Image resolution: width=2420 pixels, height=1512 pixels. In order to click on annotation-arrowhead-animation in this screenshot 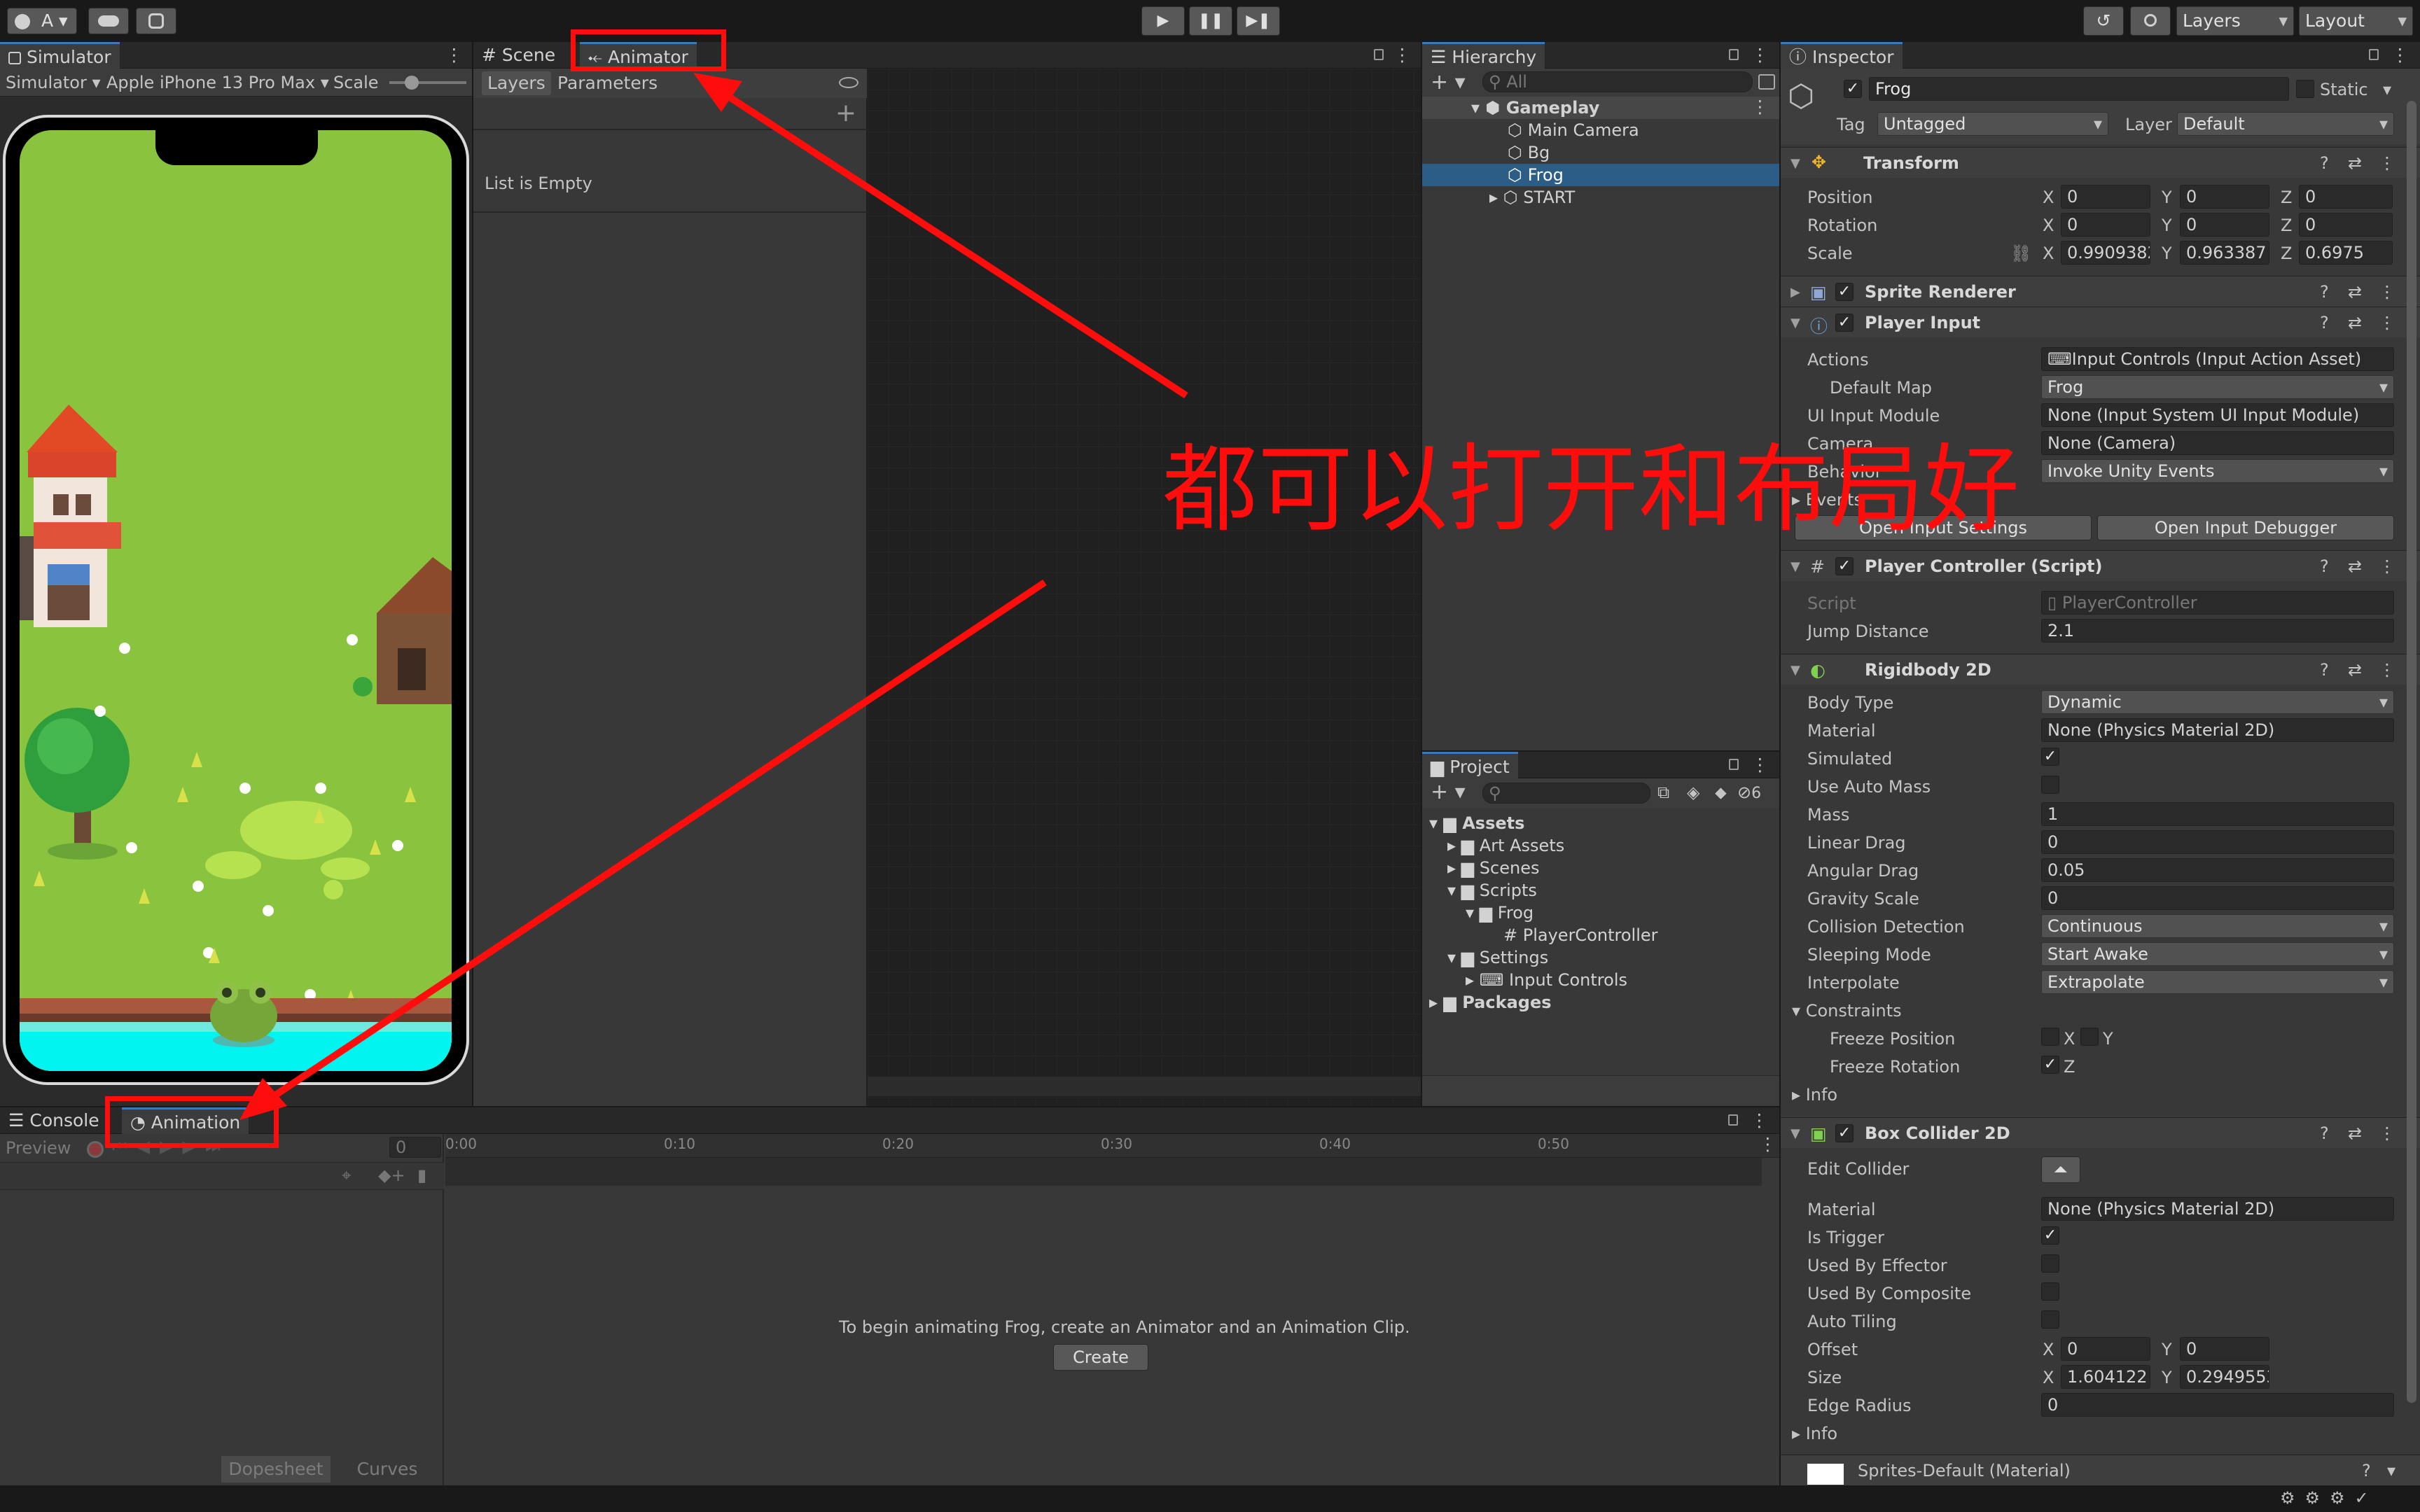, I will do `click(263, 1099)`.